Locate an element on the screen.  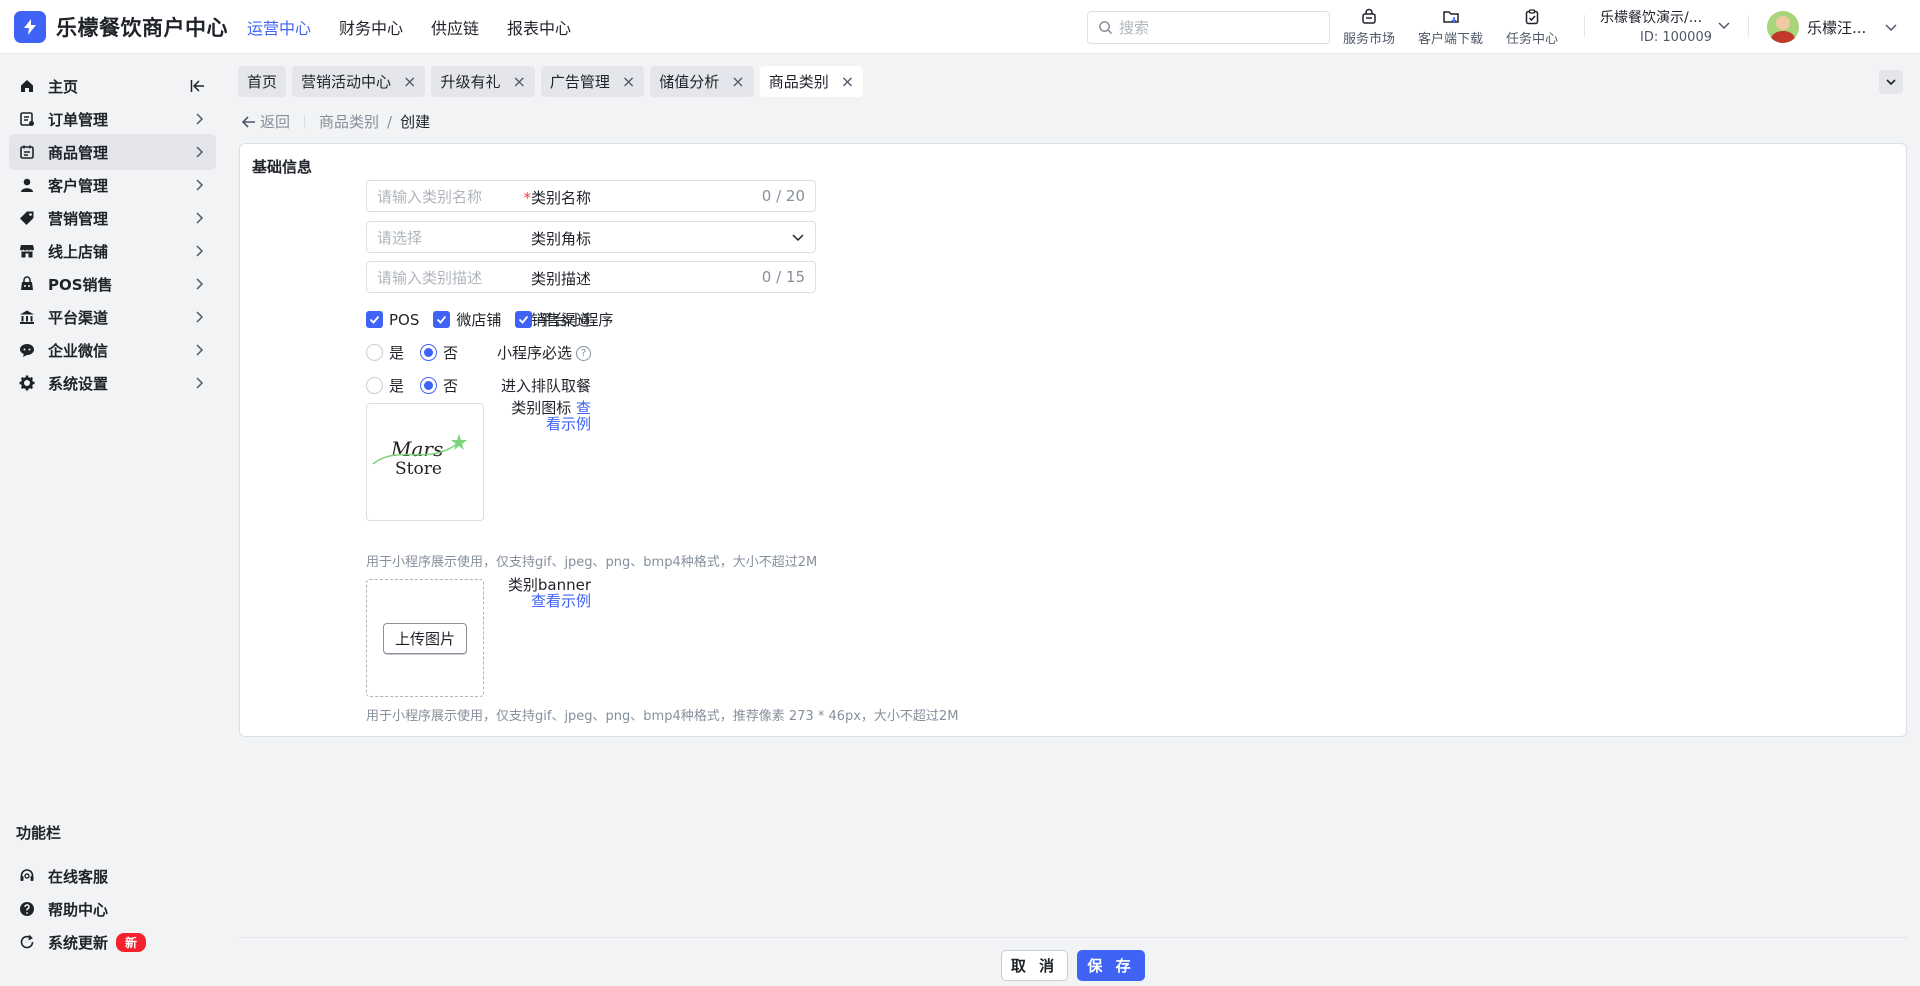
radio-label: 否 is located at coordinates (451, 386).